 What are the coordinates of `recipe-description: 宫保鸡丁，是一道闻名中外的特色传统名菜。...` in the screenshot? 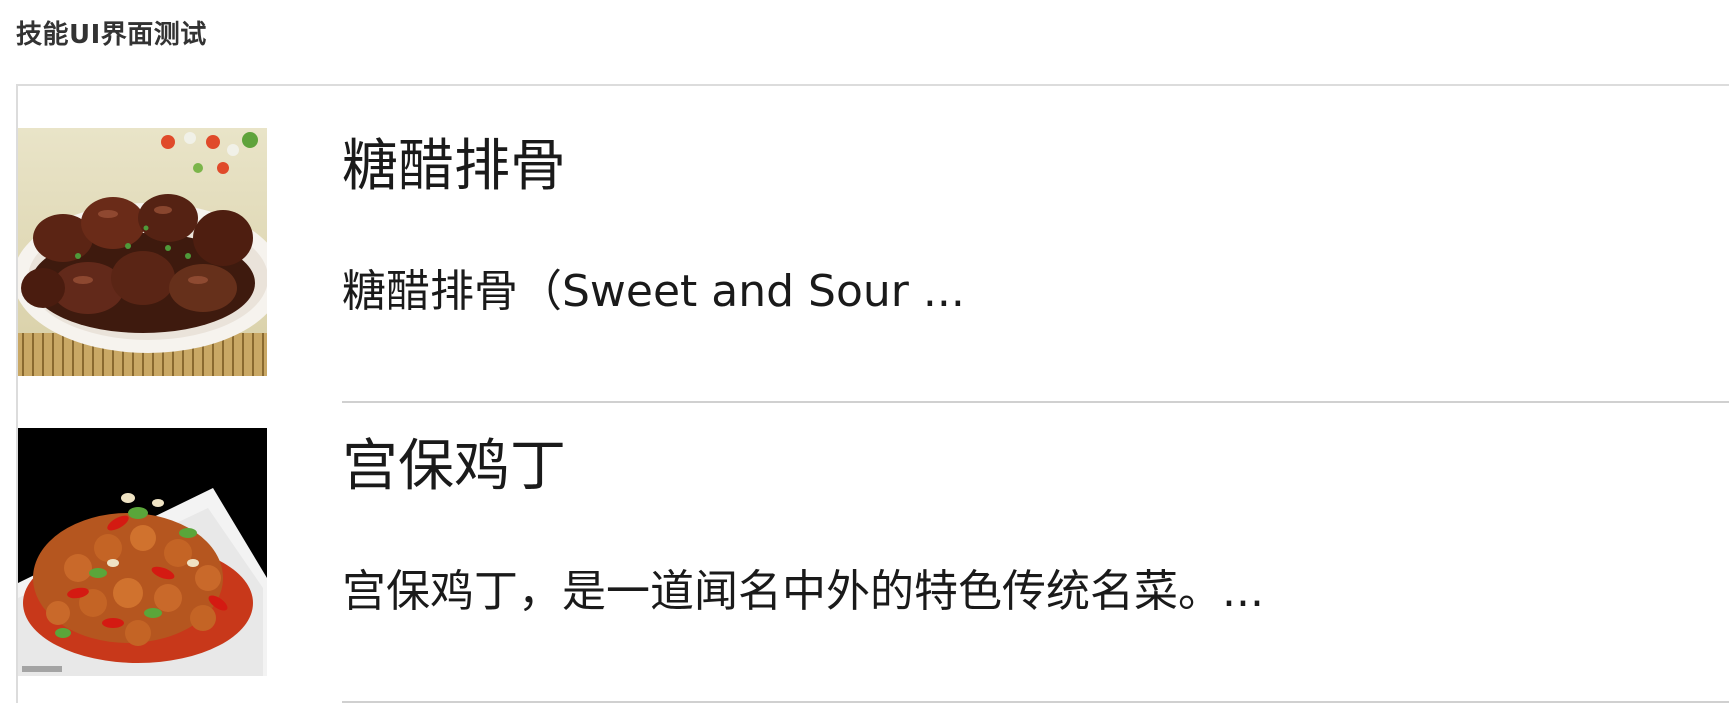 It's located at (803, 591).